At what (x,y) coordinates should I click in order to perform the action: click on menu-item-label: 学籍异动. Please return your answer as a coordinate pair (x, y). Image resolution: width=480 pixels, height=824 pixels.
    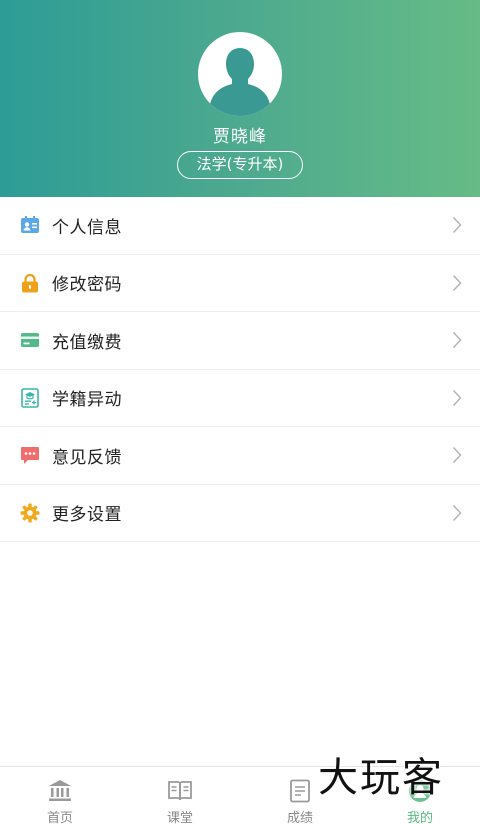
    Looking at the image, I should click on (87, 400).